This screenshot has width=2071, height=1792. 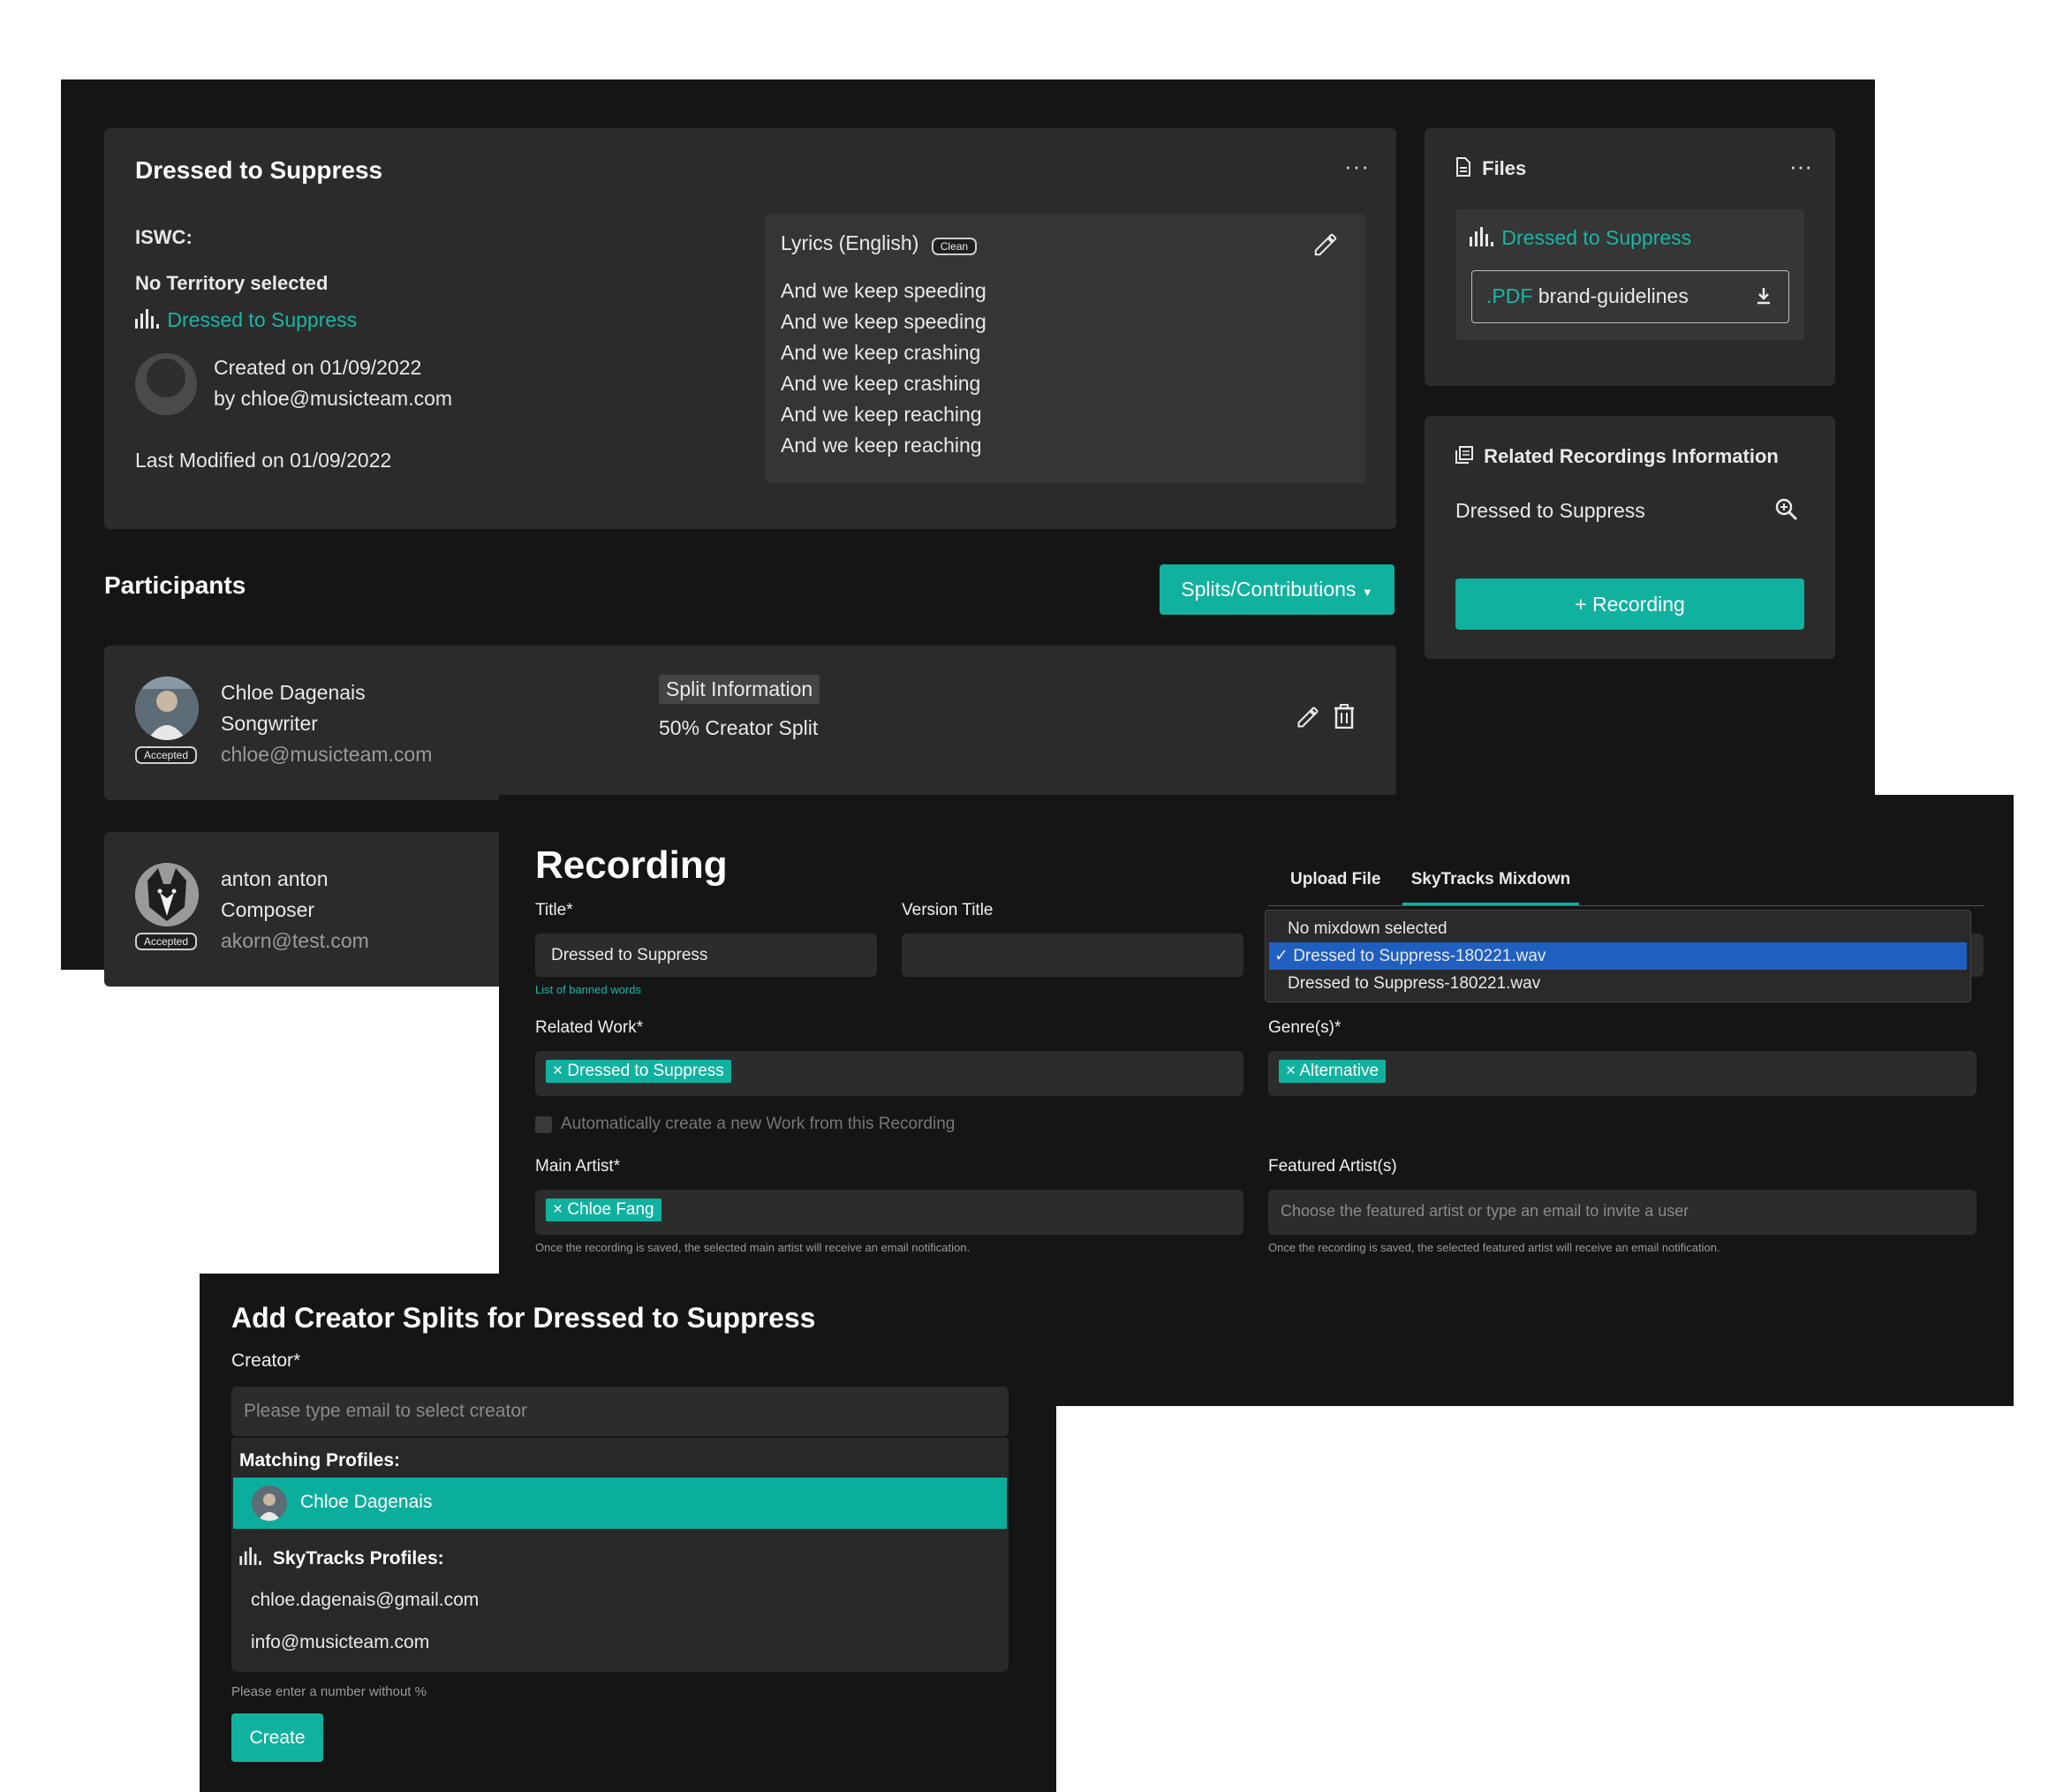 I want to click on creator-avatar, so click(x=166, y=384).